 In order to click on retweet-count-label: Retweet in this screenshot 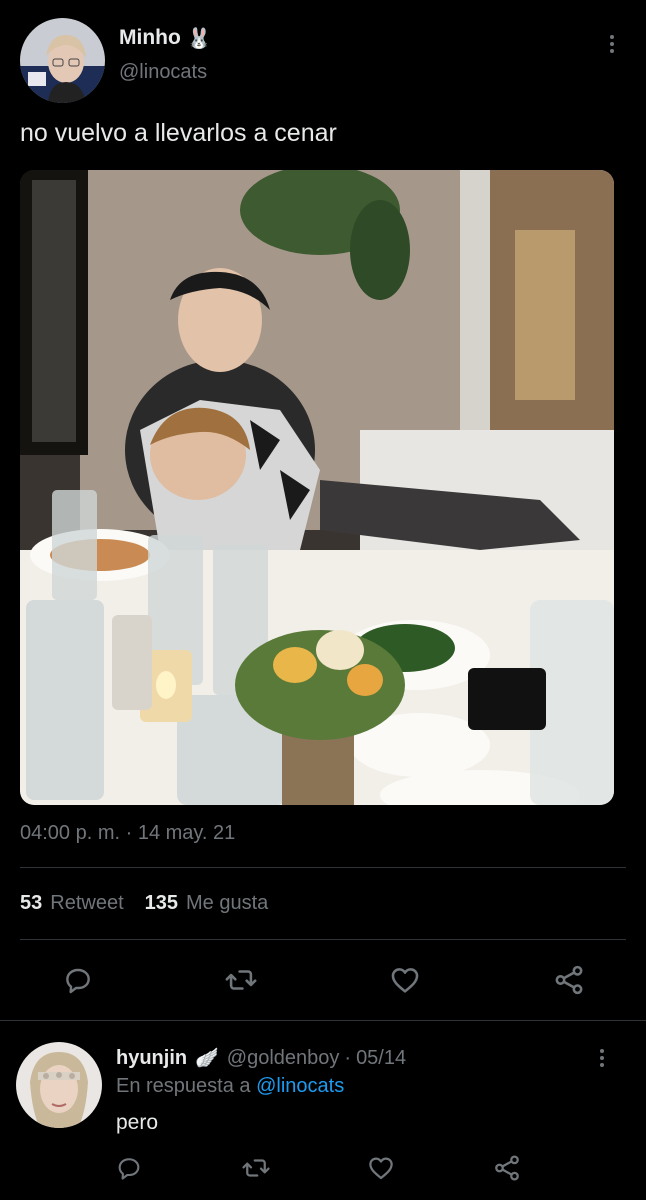, I will do `click(87, 903)`.